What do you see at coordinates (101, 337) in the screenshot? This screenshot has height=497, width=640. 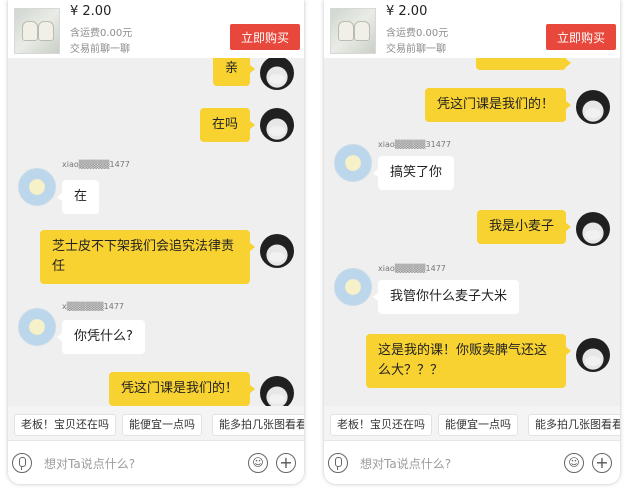 I see `message-bubble-other: 你凭什么?` at bounding box center [101, 337].